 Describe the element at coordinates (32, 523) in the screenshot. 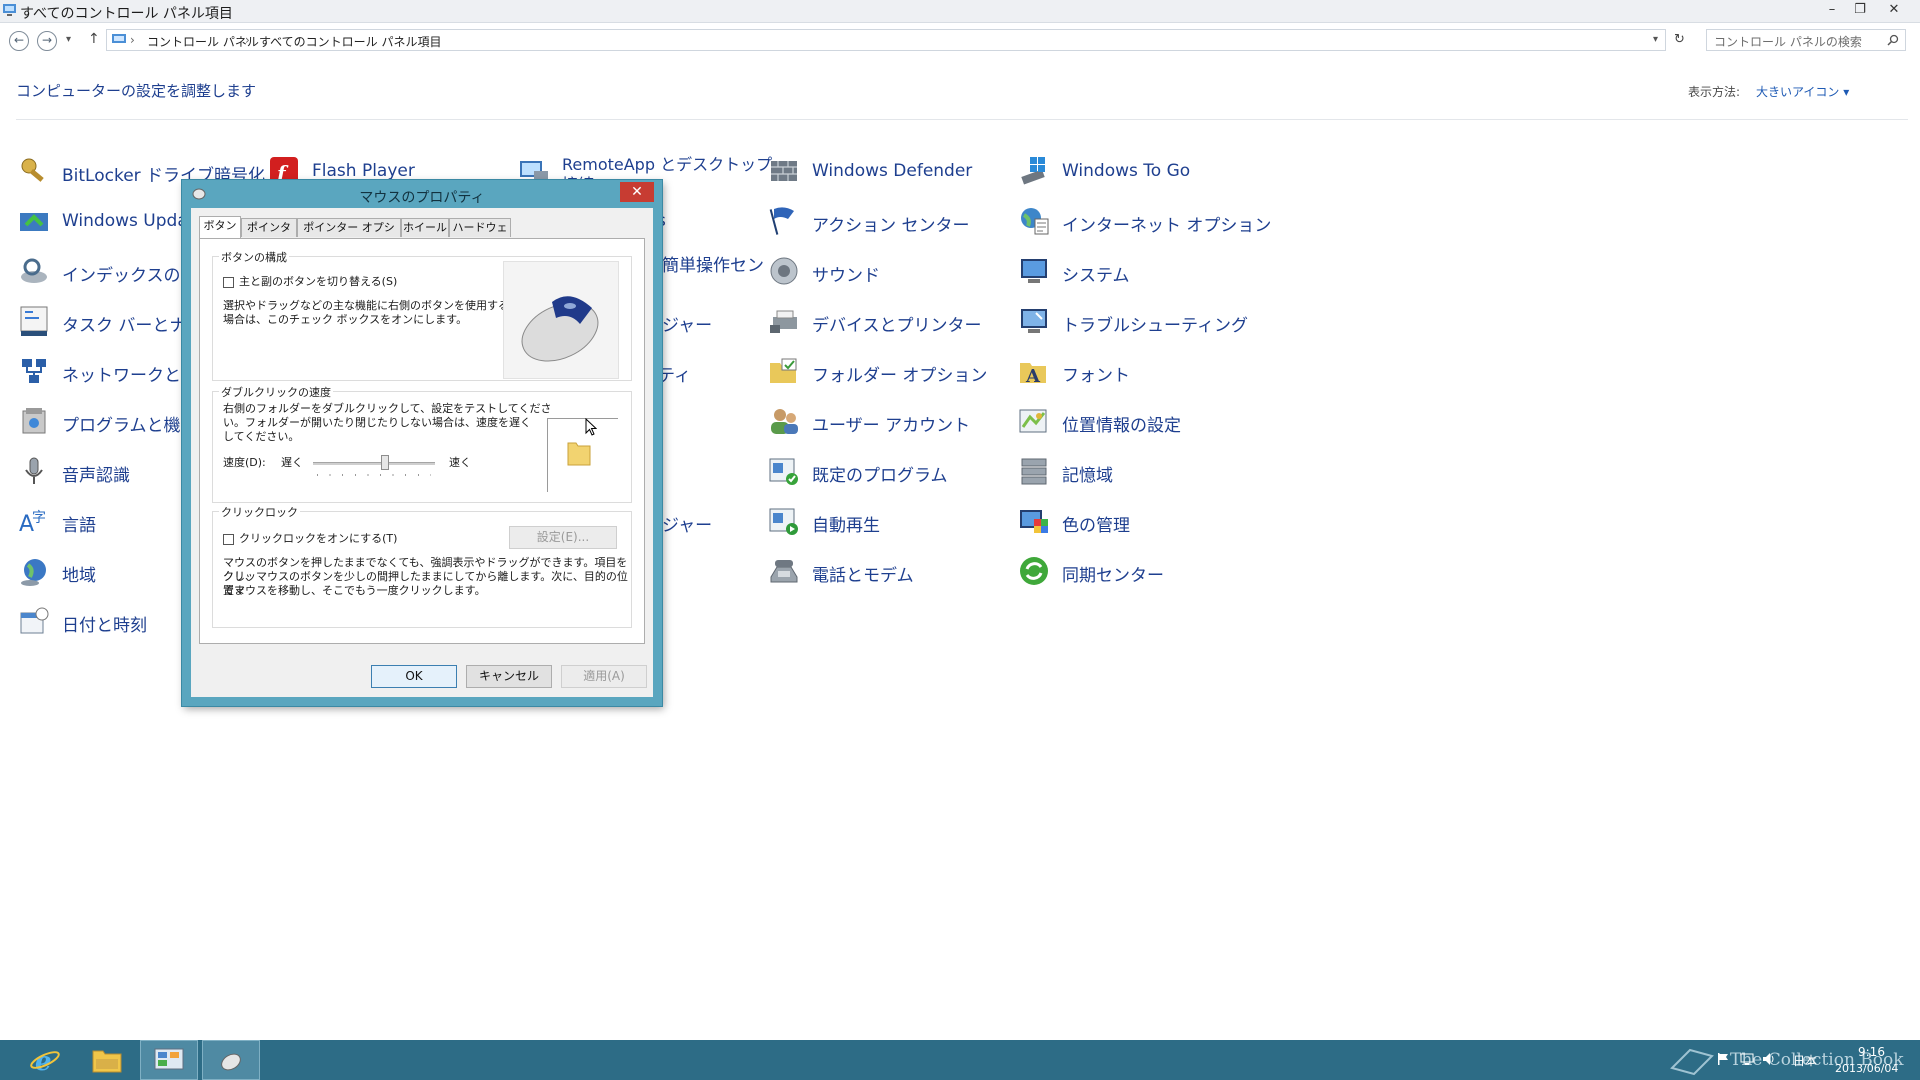

I see `language-icon: A字` at that location.